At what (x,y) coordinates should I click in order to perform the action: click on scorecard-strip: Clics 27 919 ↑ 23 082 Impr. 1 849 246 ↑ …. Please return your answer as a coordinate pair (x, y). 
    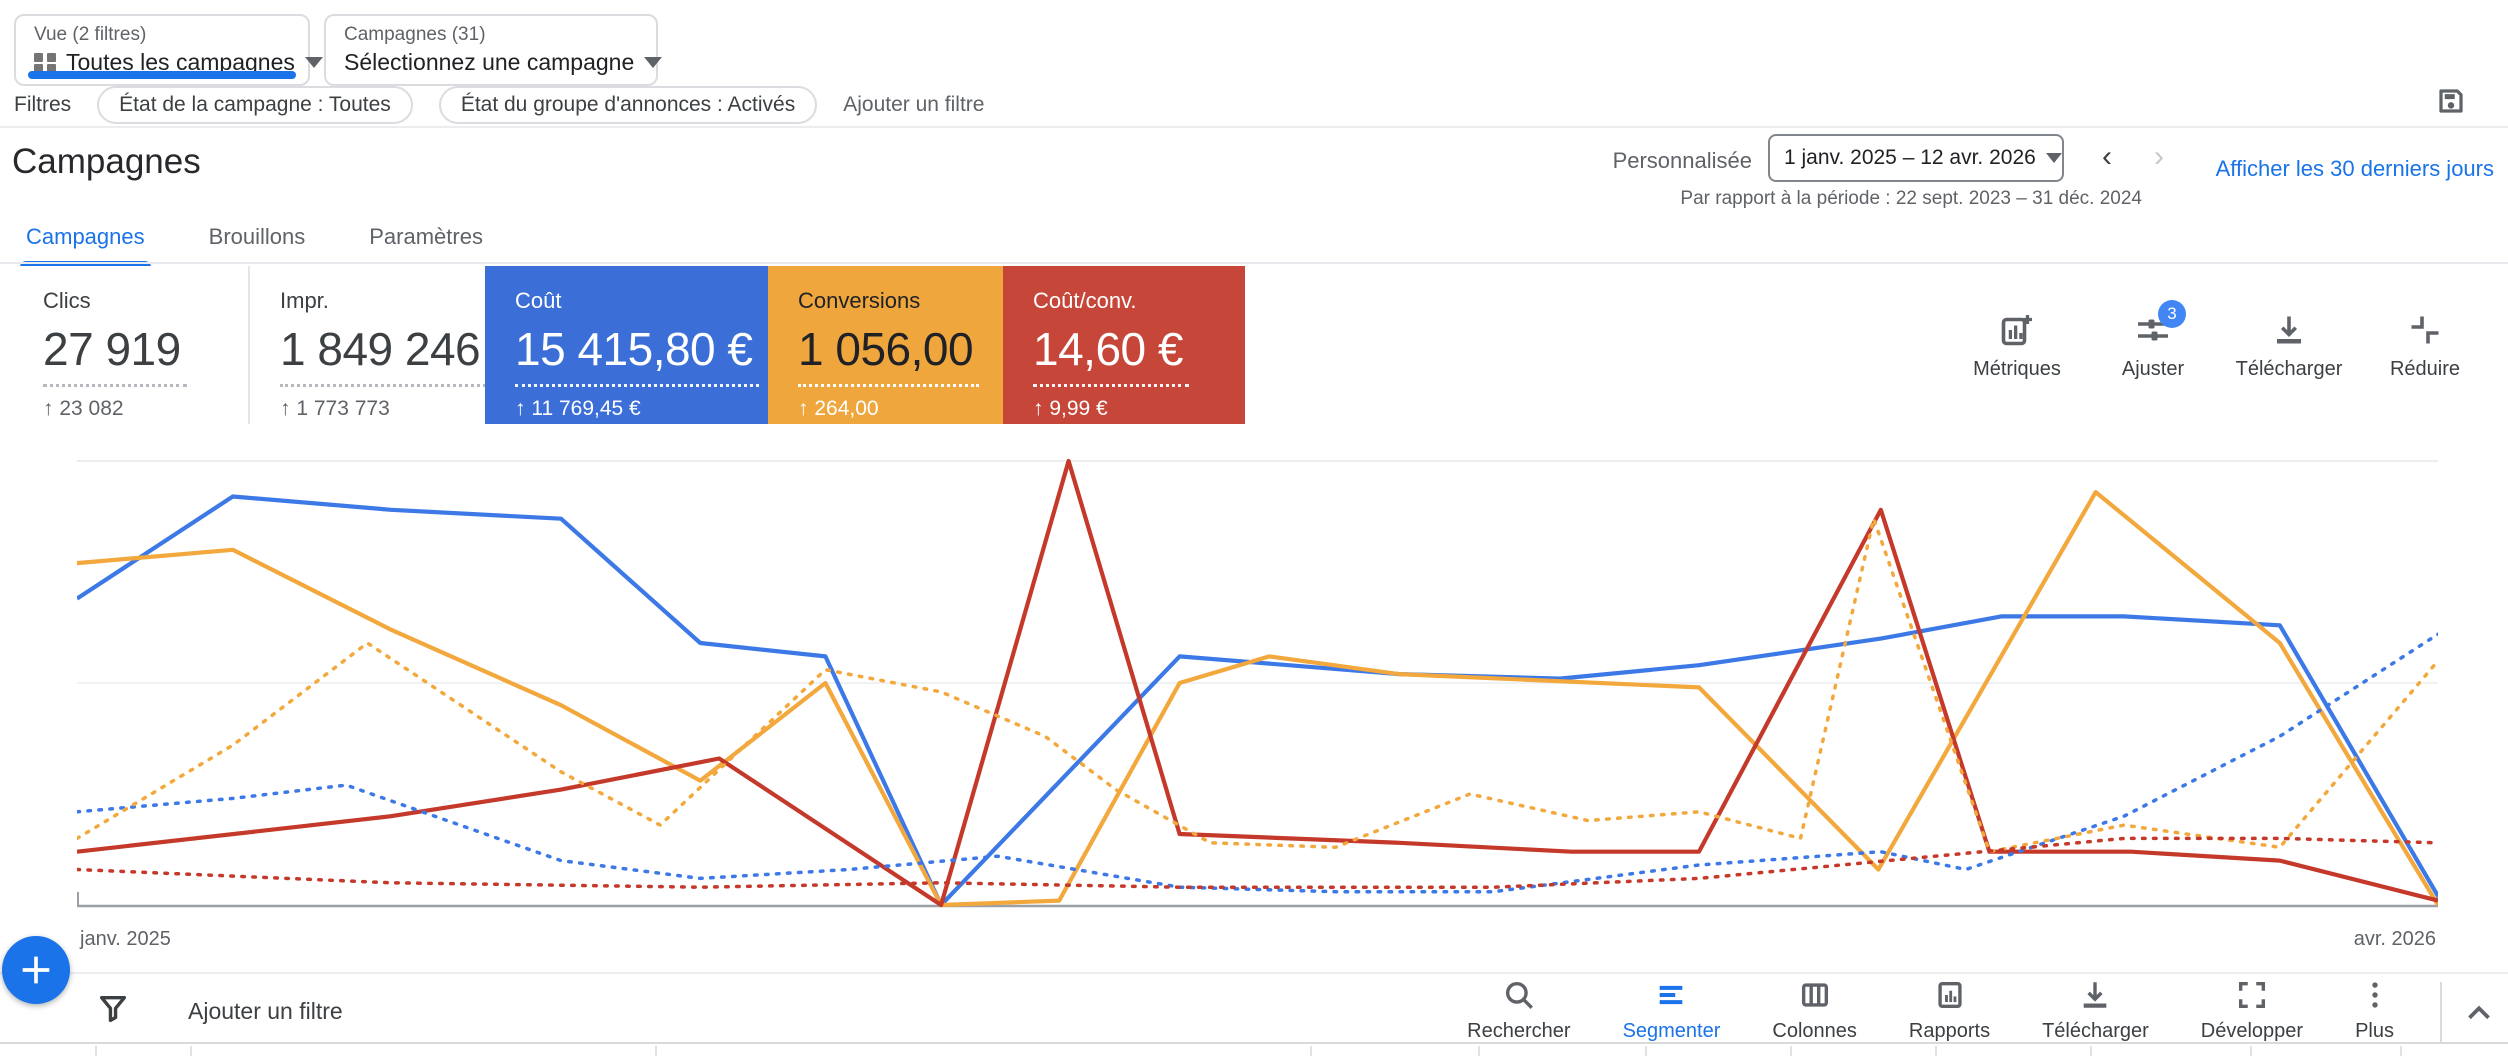
    Looking at the image, I should click on (629, 345).